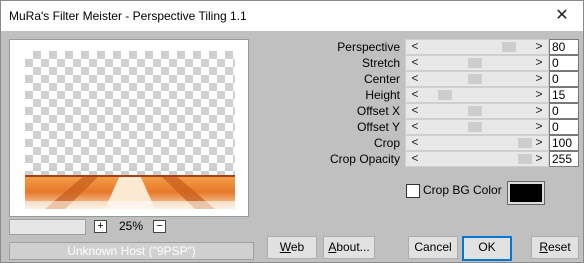 The width and height of the screenshot is (584, 263). What do you see at coordinates (564, 127) in the screenshot?
I see `value-field-offset-y: 0` at bounding box center [564, 127].